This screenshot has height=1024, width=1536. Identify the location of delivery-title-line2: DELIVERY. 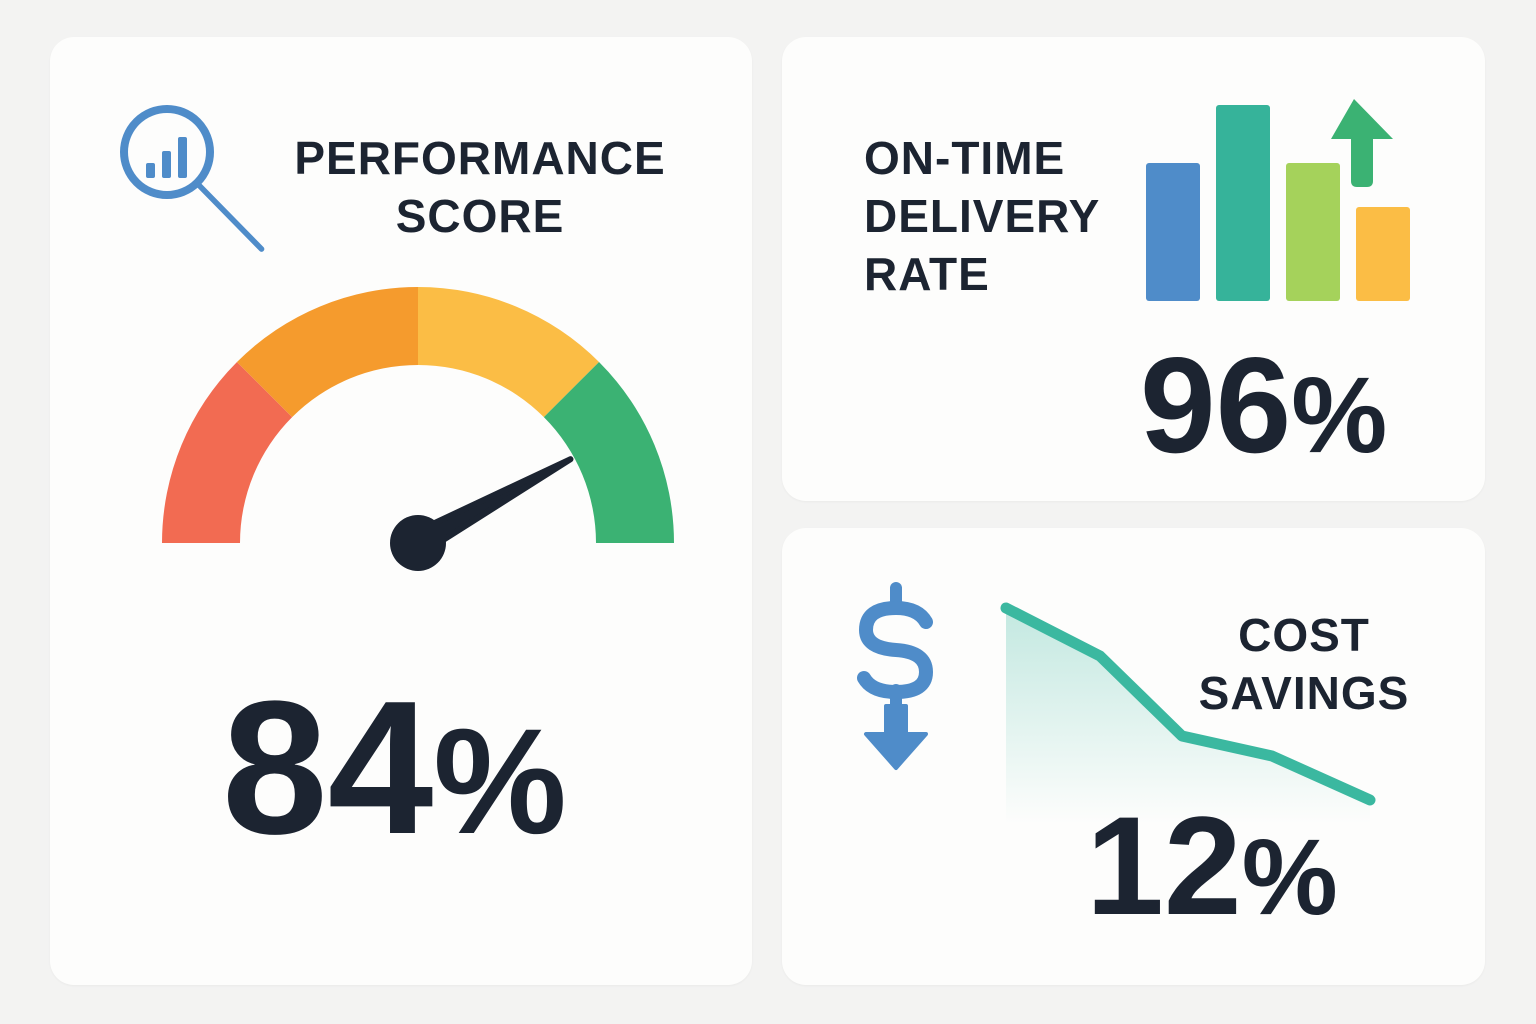
(982, 216).